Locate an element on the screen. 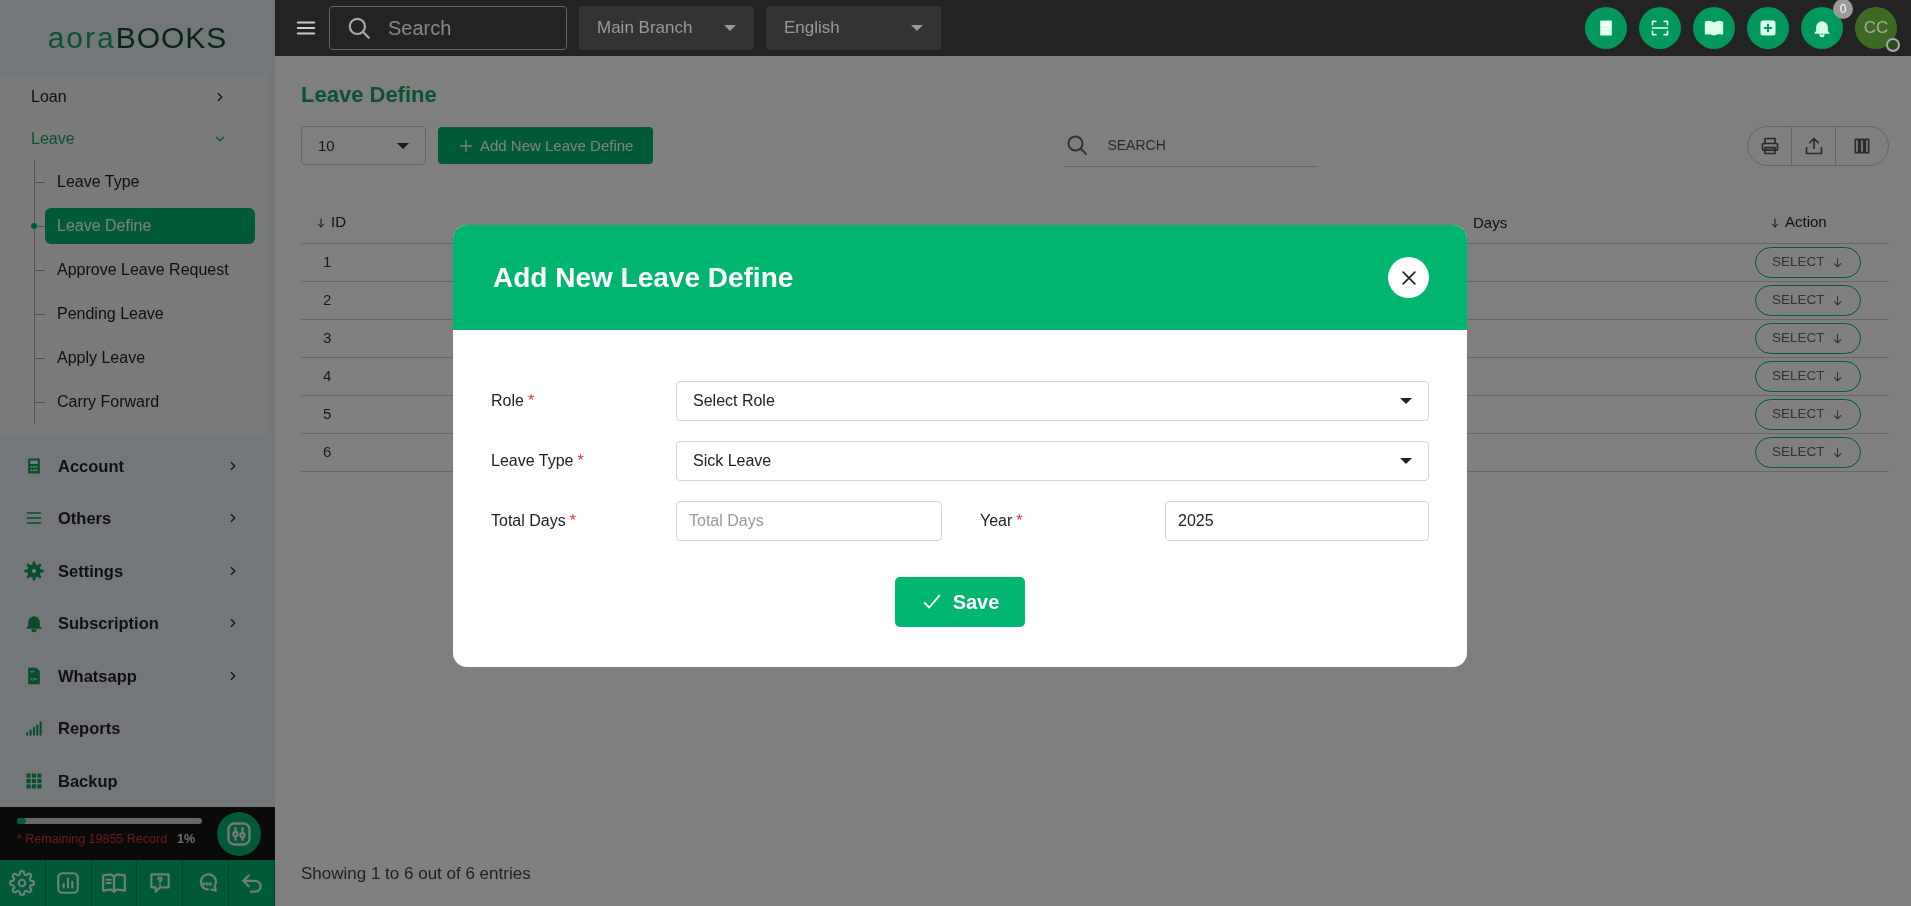 This screenshot has width=1911, height=906. field-label: Year * is located at coordinates (1002, 521).